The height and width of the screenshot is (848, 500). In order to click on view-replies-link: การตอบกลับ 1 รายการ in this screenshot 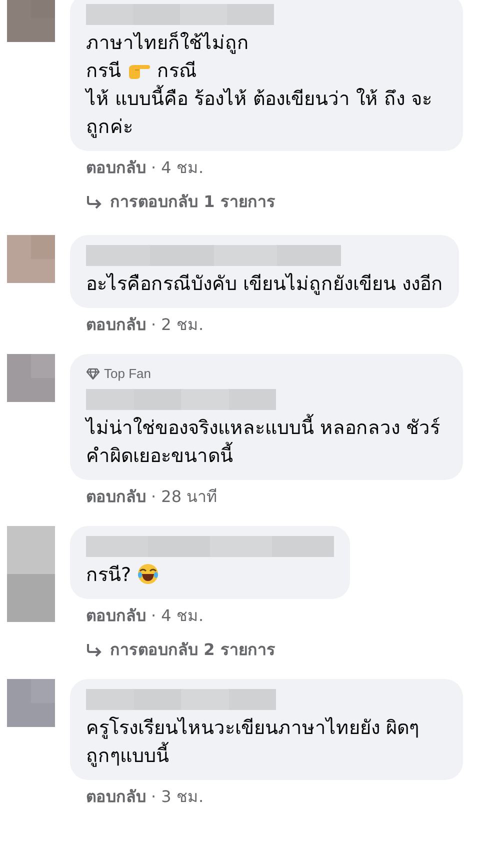, I will do `click(181, 202)`.